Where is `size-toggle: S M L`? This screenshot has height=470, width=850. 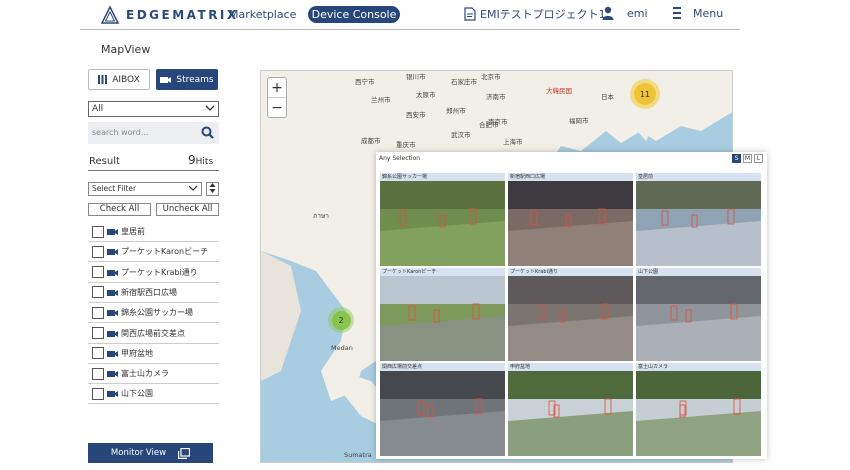 size-toggle: S M L is located at coordinates (747, 158).